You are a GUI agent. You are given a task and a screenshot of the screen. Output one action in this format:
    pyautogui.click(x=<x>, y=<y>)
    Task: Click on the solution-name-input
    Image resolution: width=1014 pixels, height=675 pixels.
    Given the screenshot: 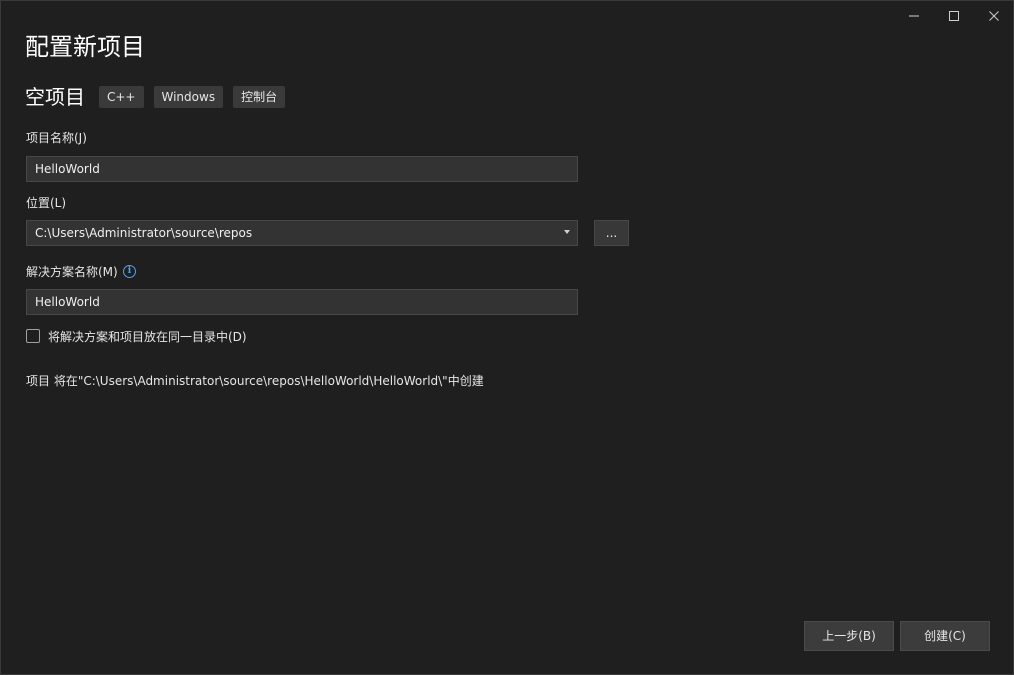 What is the action you would take?
    pyautogui.click(x=302, y=302)
    